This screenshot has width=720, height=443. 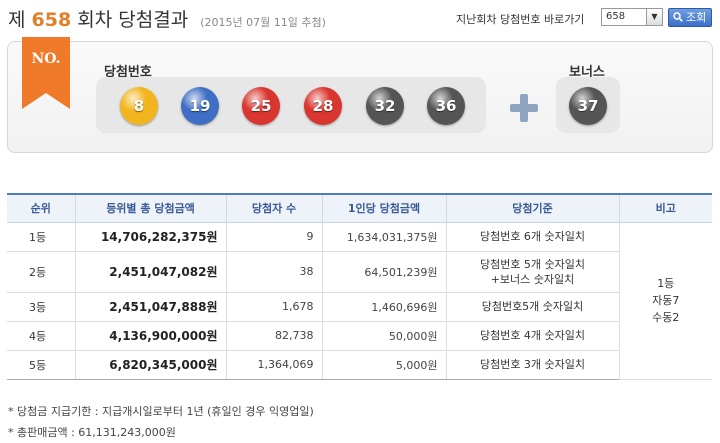 What do you see at coordinates (666, 317) in the screenshot?
I see `note-line: 수동2` at bounding box center [666, 317].